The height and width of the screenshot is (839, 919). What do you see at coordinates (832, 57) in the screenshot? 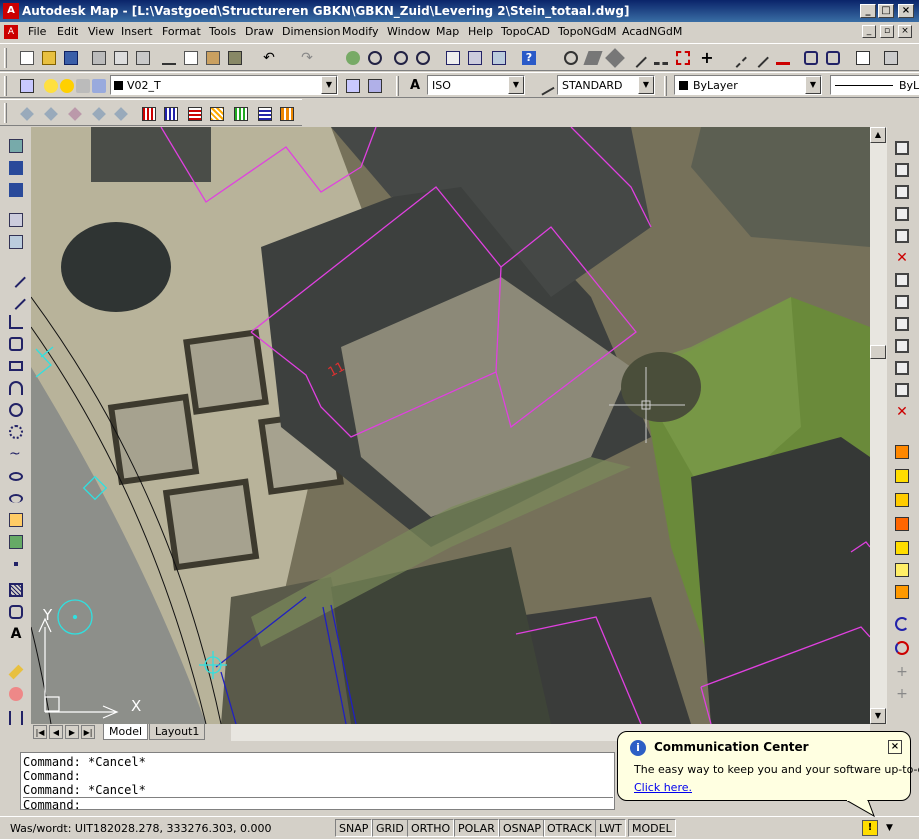
I see `move-icon` at bounding box center [832, 57].